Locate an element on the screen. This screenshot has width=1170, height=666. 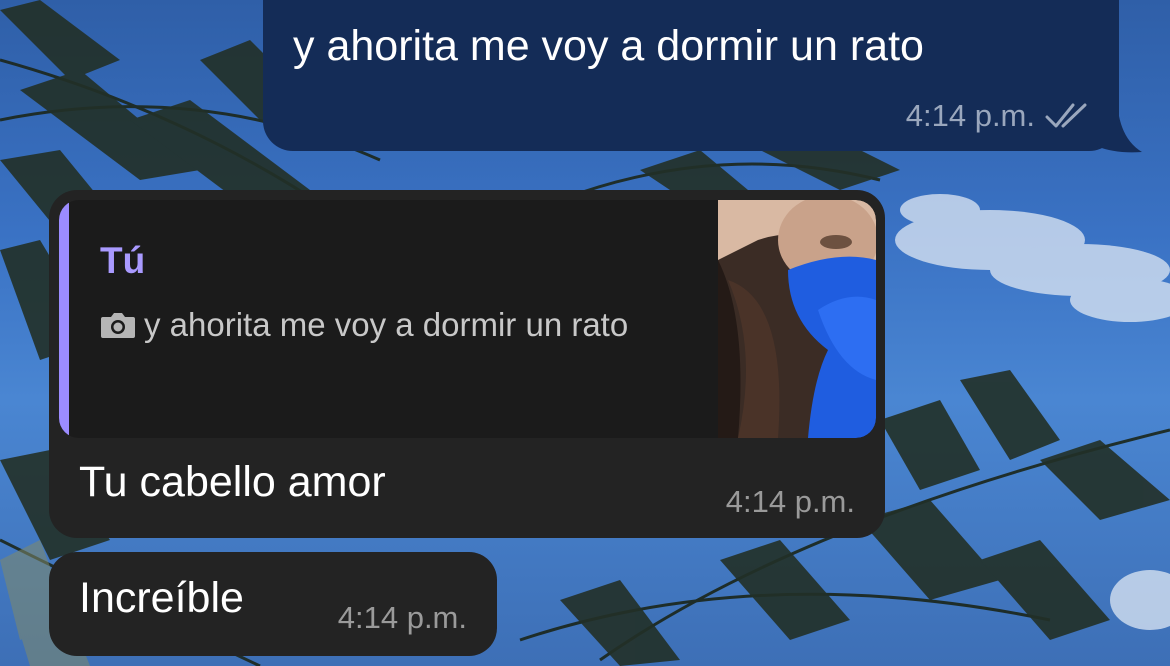
quote-author: Tú is located at coordinates (123, 260).